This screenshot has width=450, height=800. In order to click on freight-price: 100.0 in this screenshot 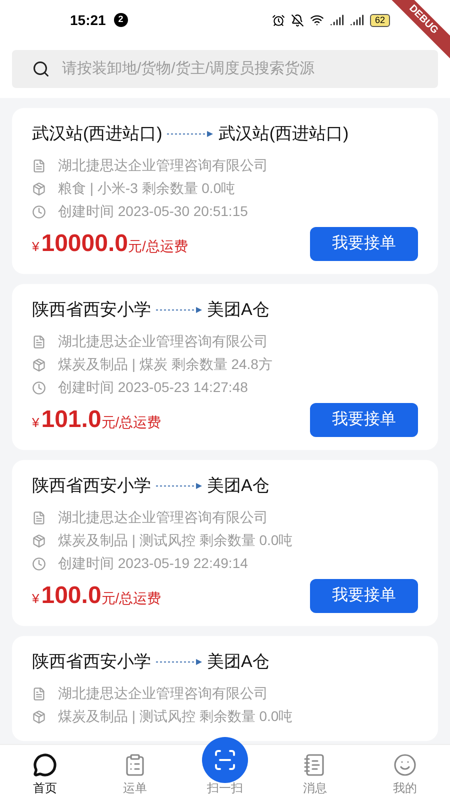, I will do `click(71, 596)`.